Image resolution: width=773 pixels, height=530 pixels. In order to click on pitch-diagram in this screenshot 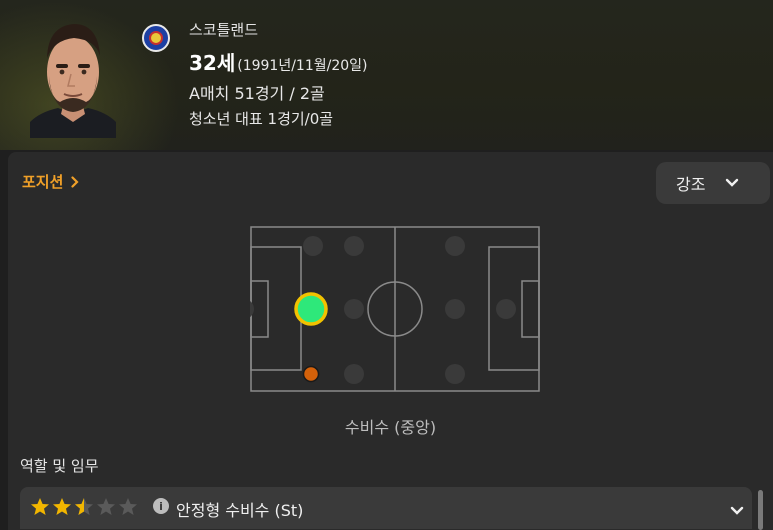, I will do `click(387, 310)`.